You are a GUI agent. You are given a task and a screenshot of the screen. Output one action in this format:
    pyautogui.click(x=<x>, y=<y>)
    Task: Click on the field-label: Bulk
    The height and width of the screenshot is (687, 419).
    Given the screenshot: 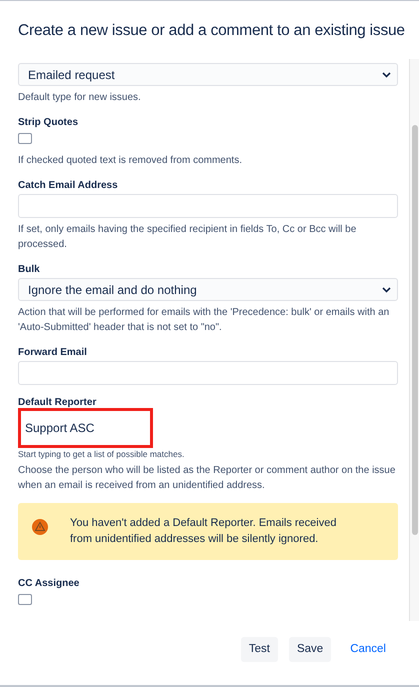 What is the action you would take?
    pyautogui.click(x=29, y=269)
    